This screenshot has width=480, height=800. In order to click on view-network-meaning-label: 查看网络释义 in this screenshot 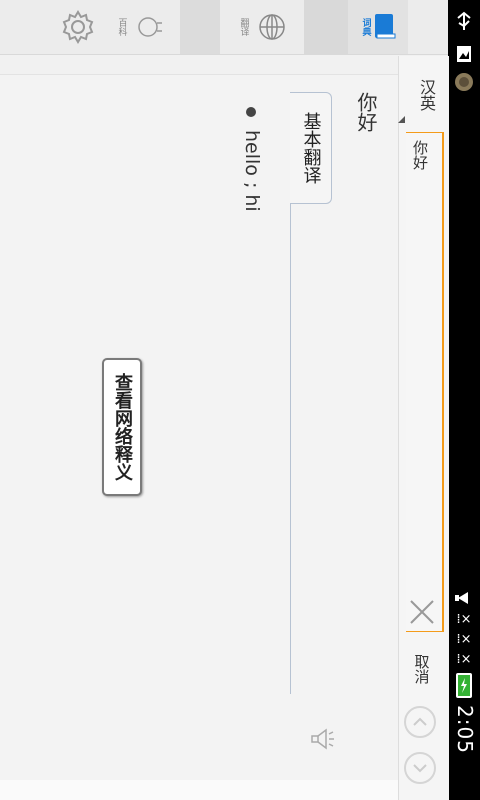, I will do `click(122, 427)`.